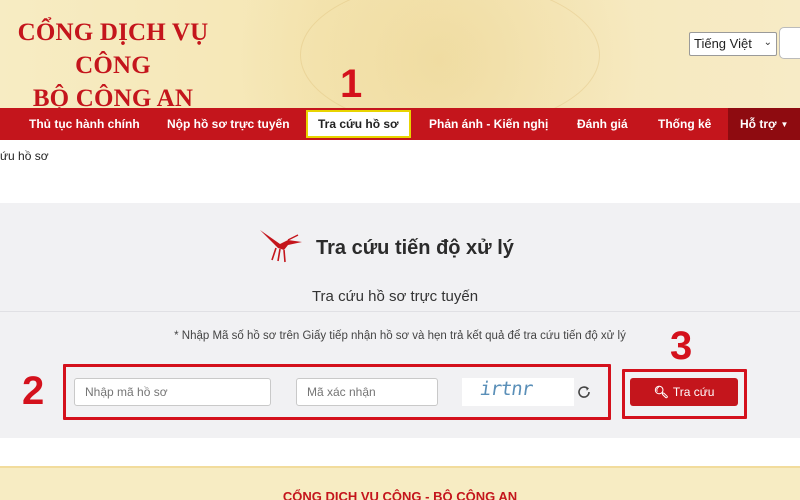  Describe the element at coordinates (415, 248) in the screenshot. I see `lookup-title: Tra cứu tiến độ xử lý` at that location.